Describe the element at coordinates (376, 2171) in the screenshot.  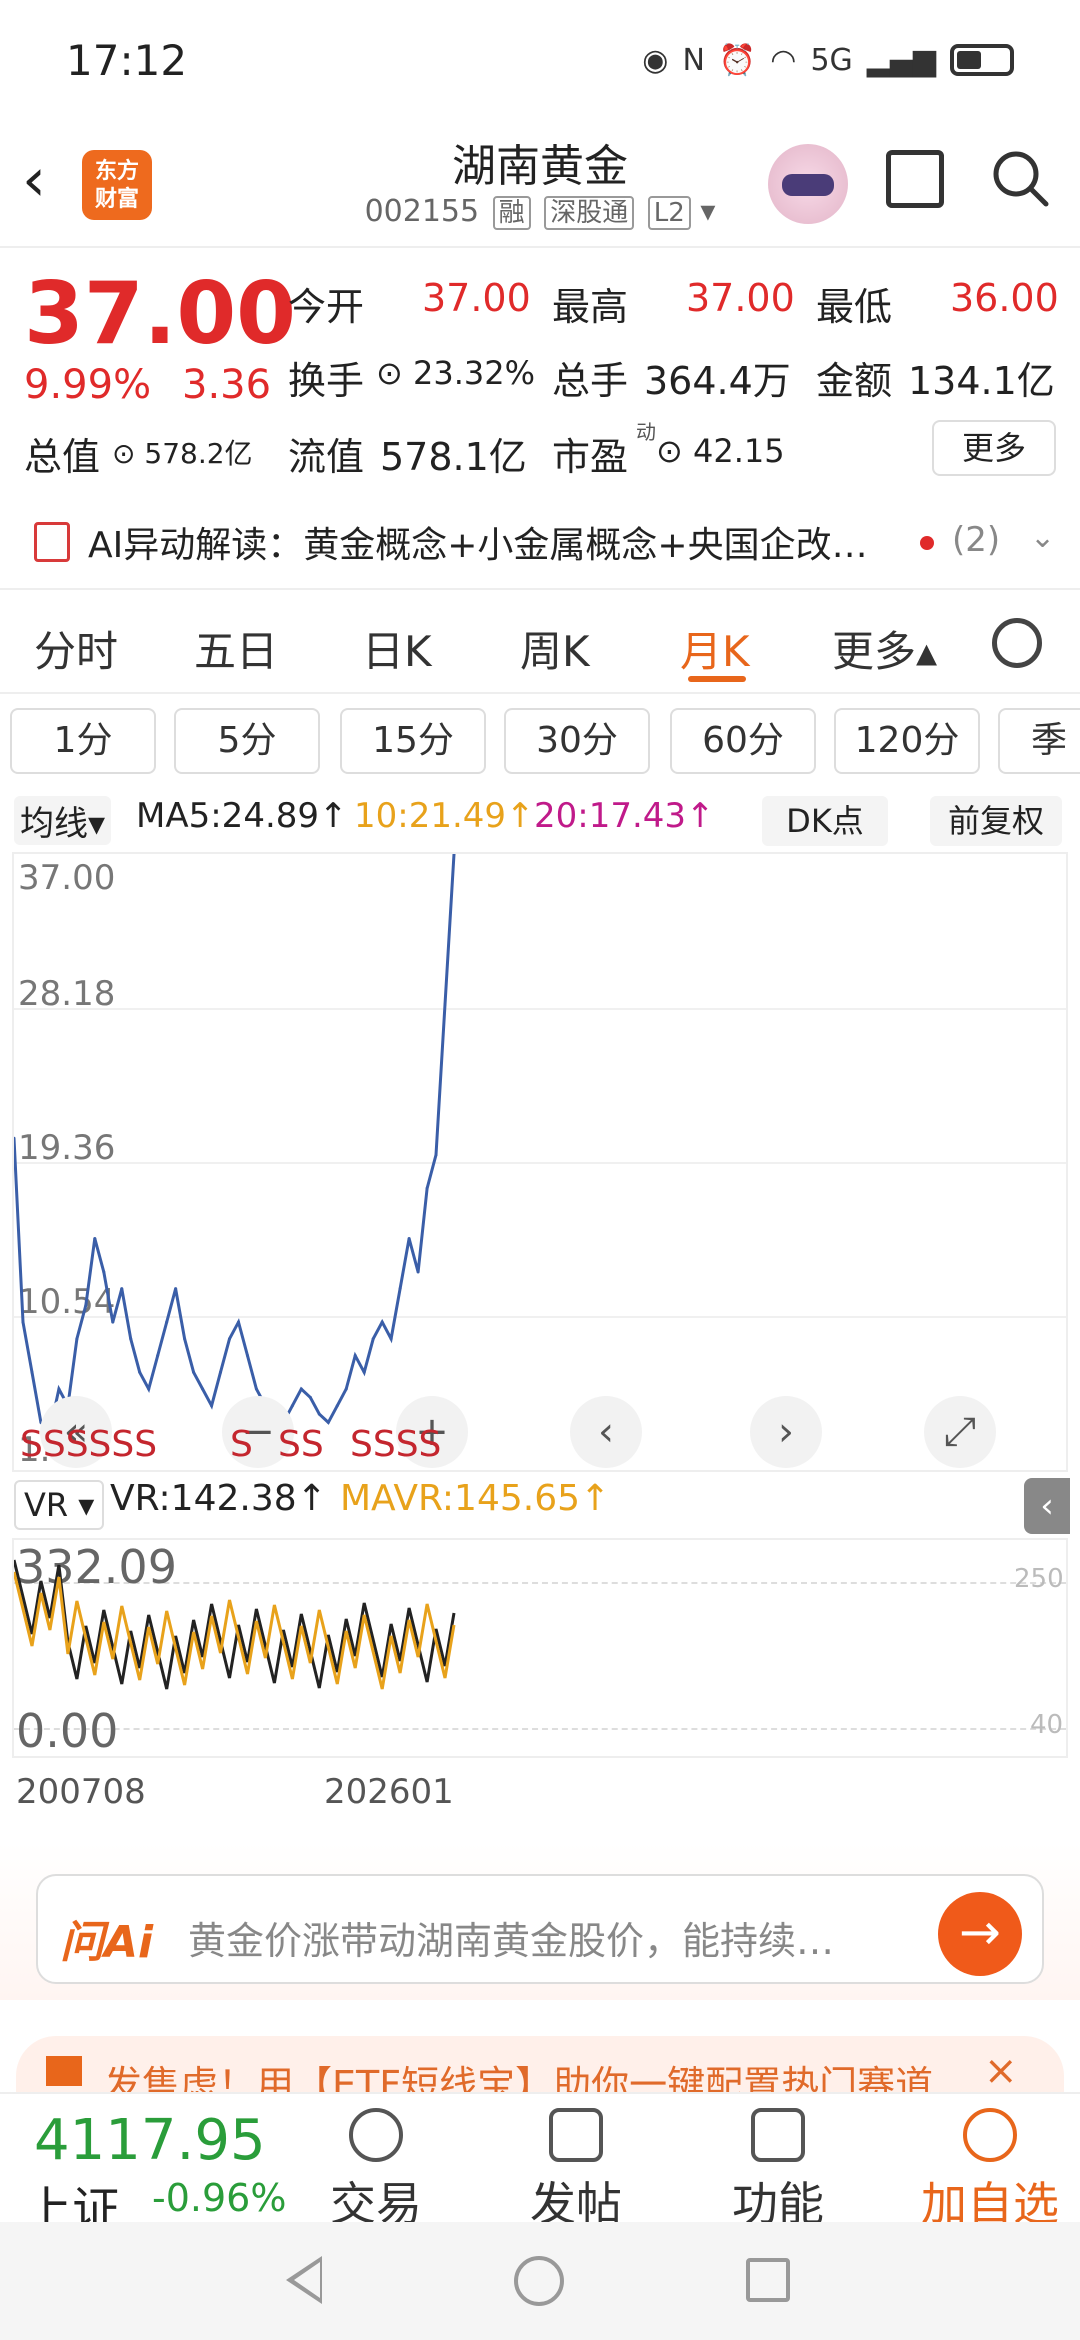
I see `trade-button: 交易` at that location.